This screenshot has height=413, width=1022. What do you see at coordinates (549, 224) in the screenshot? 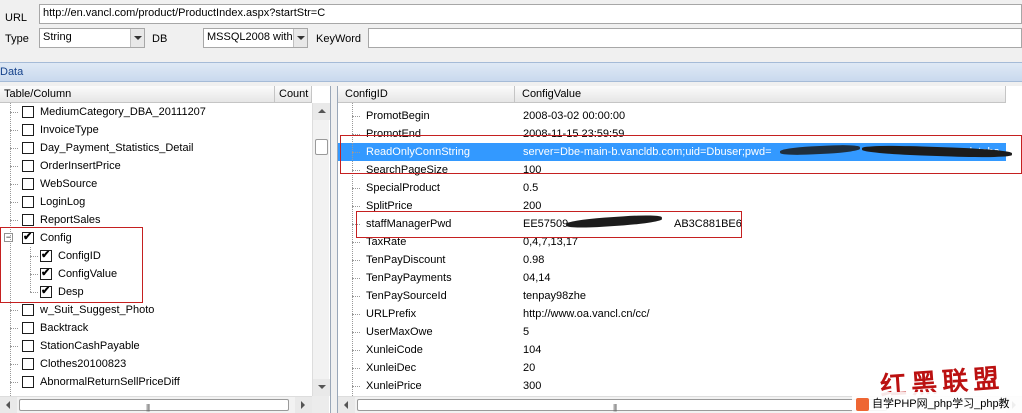
I see `highlight-staff-pwd` at bounding box center [549, 224].